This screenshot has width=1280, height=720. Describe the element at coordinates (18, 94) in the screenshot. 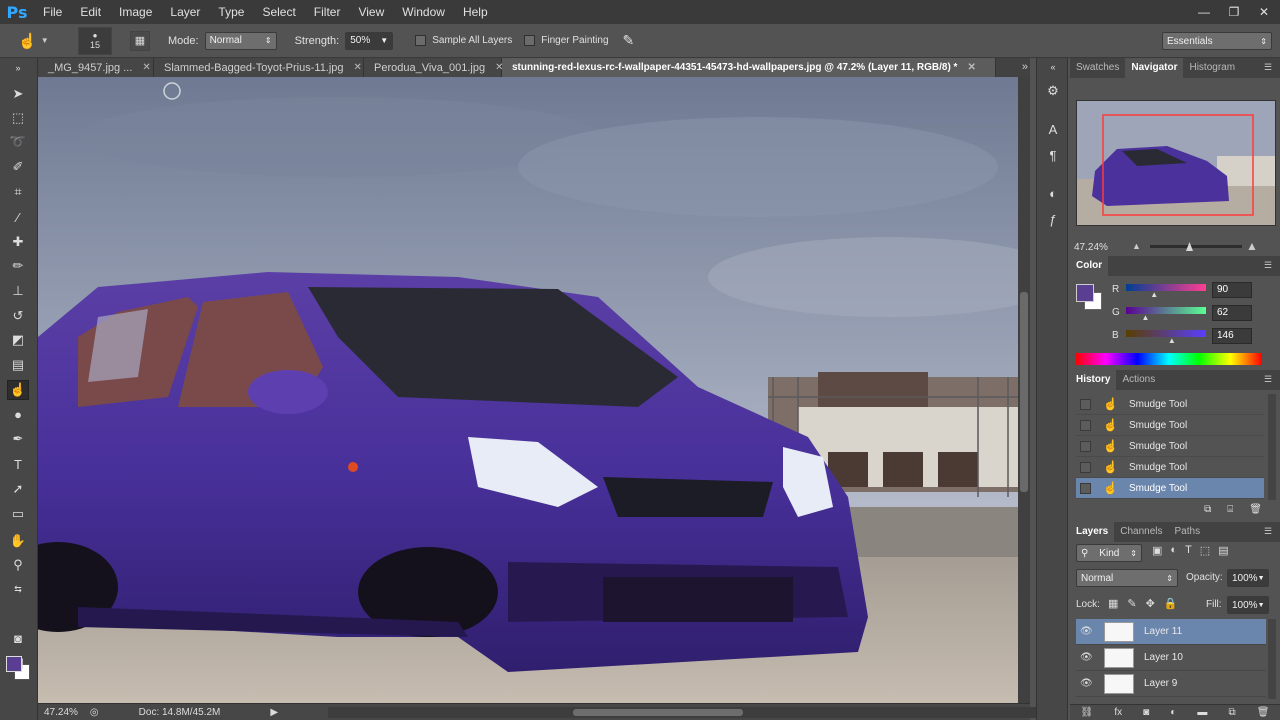

I see `move-tool-icon: ➤` at that location.